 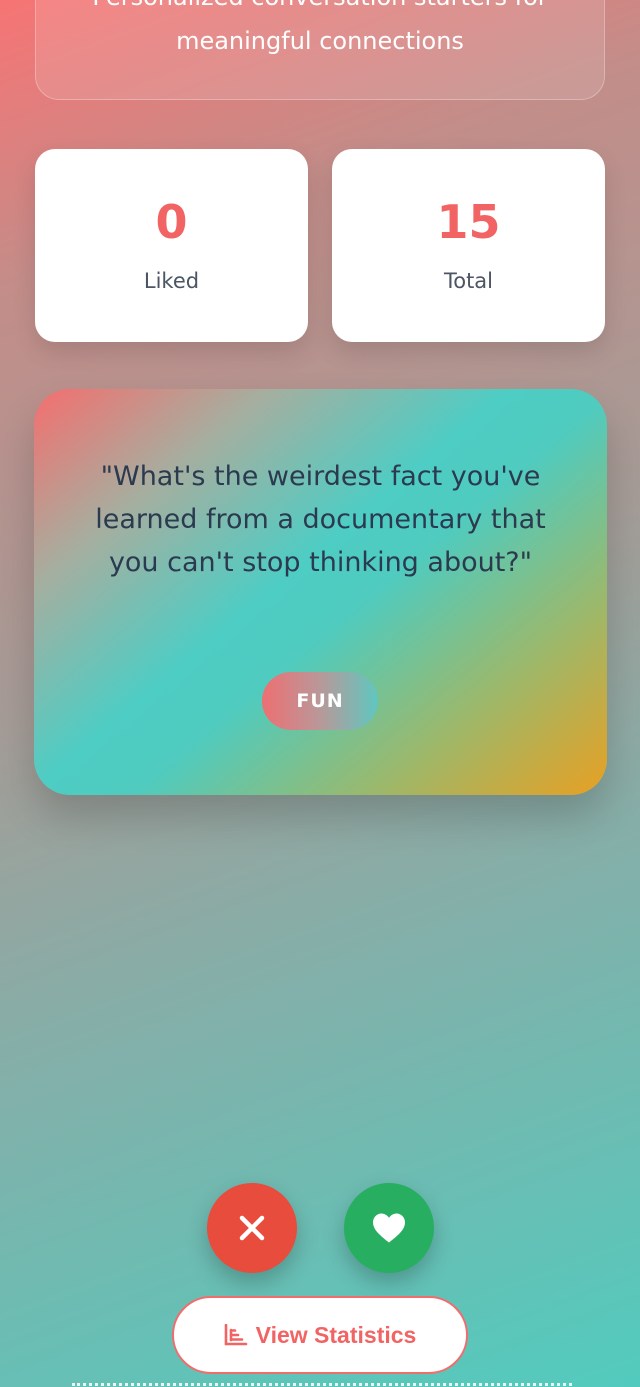 I want to click on view-statistics-button: View Statistics, so click(x=320, y=1335).